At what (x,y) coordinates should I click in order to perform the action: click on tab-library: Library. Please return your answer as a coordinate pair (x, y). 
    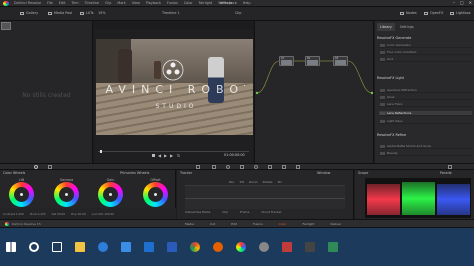
    Looking at the image, I should click on (386, 27).